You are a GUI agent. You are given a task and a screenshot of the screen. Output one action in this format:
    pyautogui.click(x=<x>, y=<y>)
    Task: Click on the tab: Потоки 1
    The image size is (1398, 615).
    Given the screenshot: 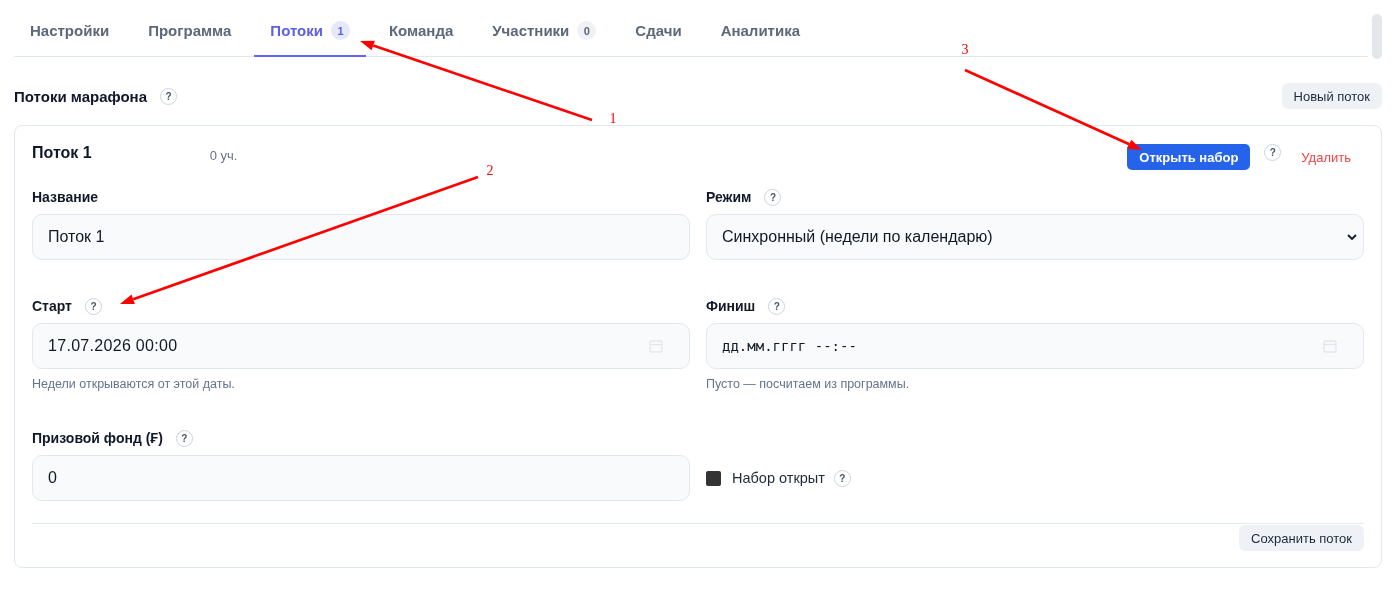 What is the action you would take?
    pyautogui.click(x=310, y=28)
    